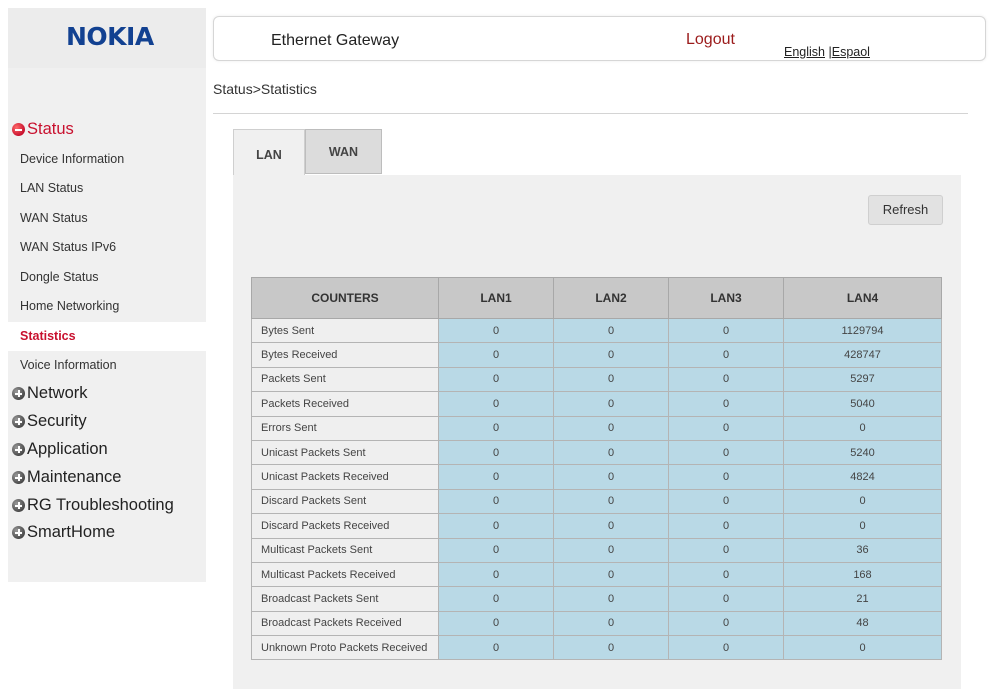 The width and height of the screenshot is (992, 696). I want to click on sidebar-item-wan-status-ipv6: WAN Status IPv6, so click(107, 247).